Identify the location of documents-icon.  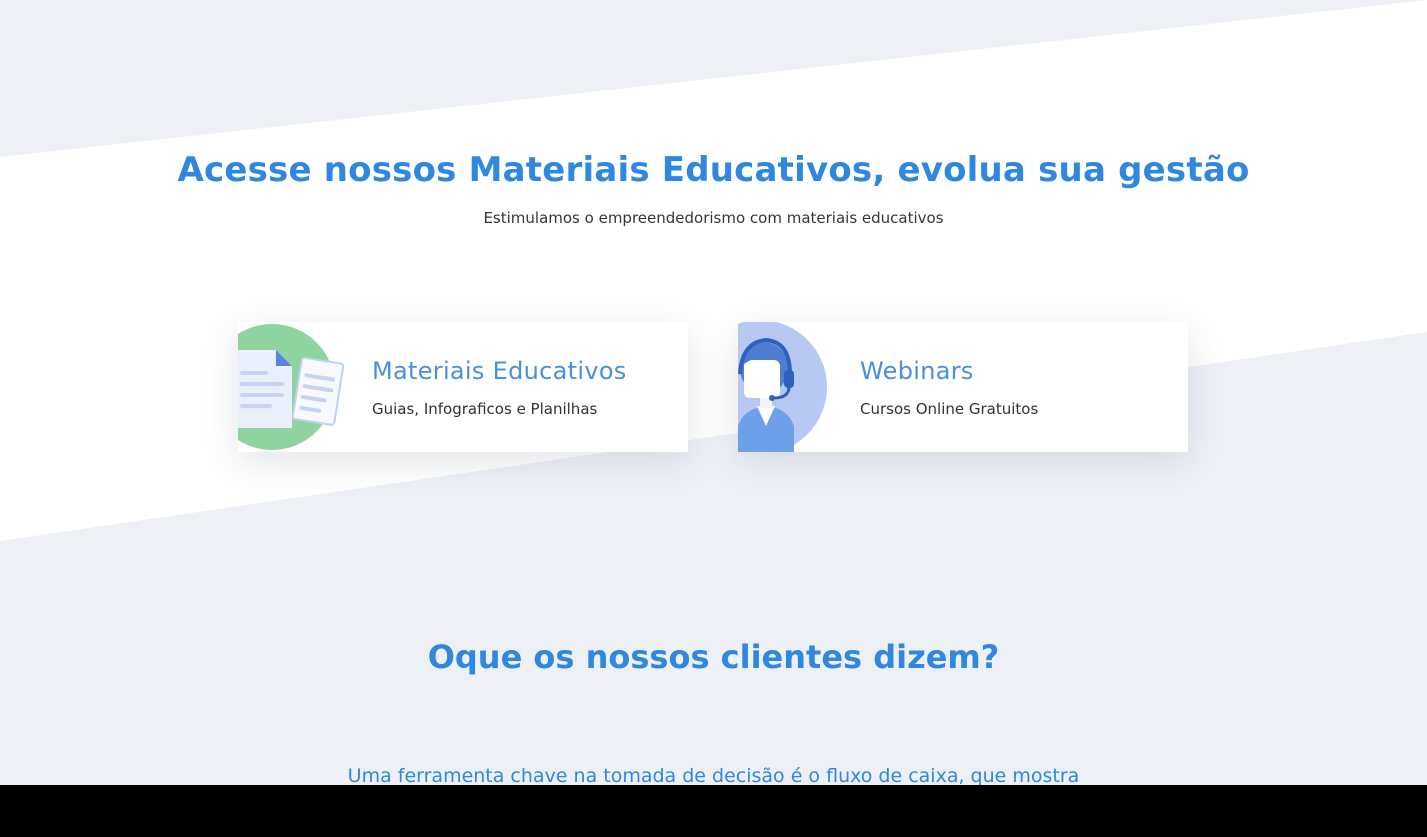
(291, 387).